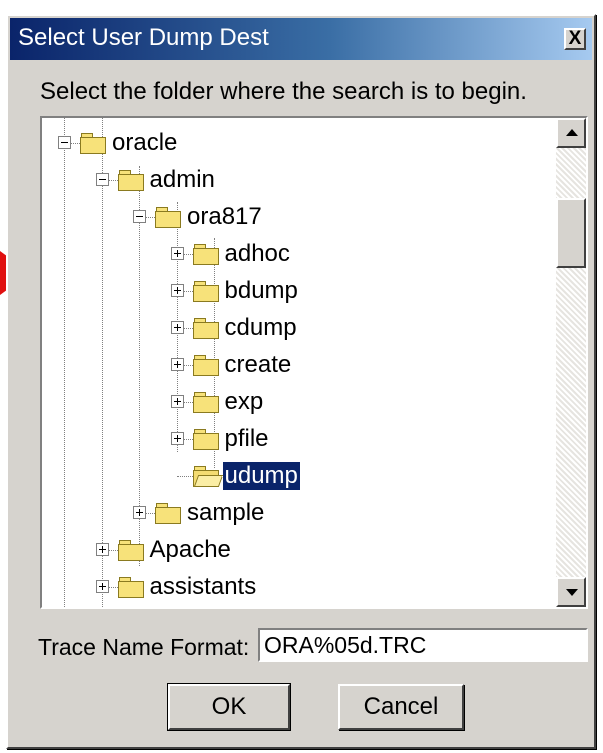 The width and height of the screenshot is (603, 753). Describe the element at coordinates (571, 362) in the screenshot. I see `tree-scrollbar` at that location.